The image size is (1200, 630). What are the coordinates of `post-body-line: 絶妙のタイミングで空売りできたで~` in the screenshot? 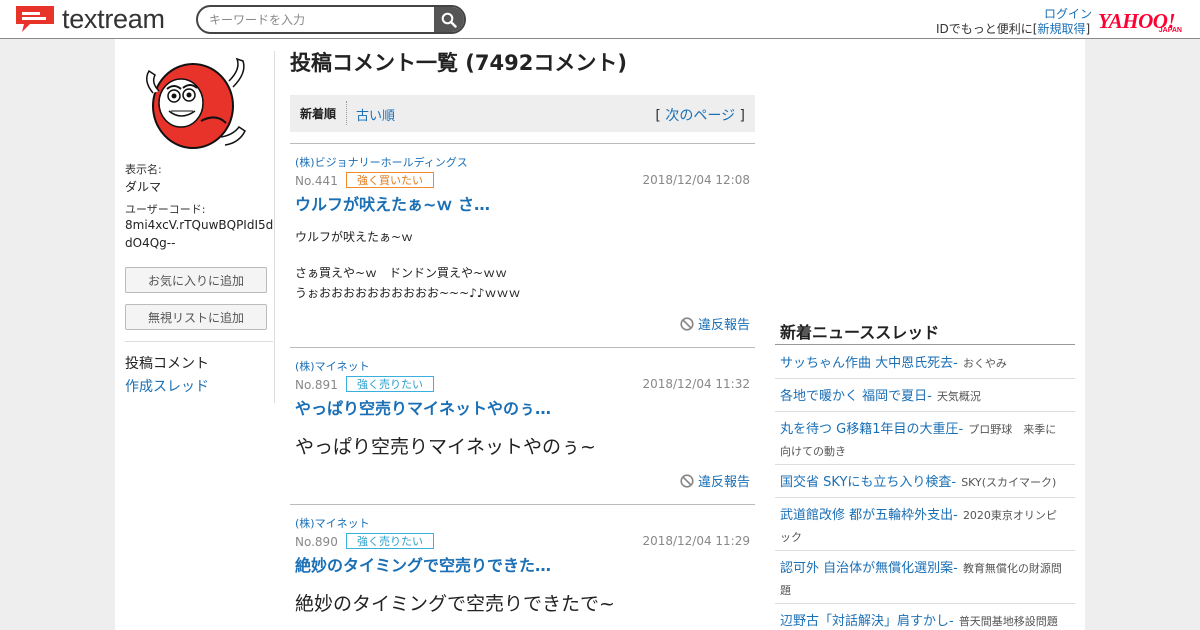 It's located at (455, 604).